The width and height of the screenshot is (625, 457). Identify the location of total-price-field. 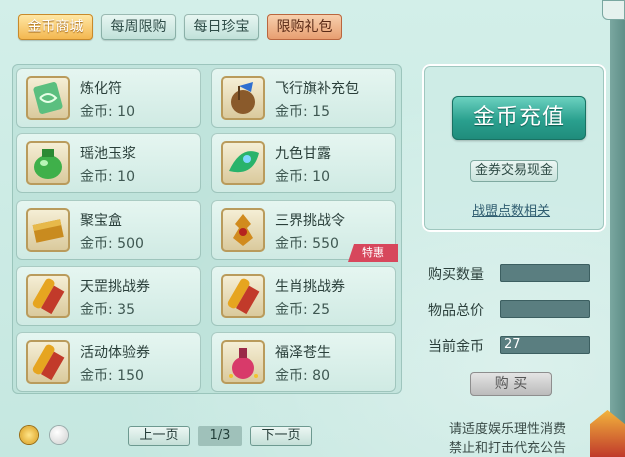
(545, 309).